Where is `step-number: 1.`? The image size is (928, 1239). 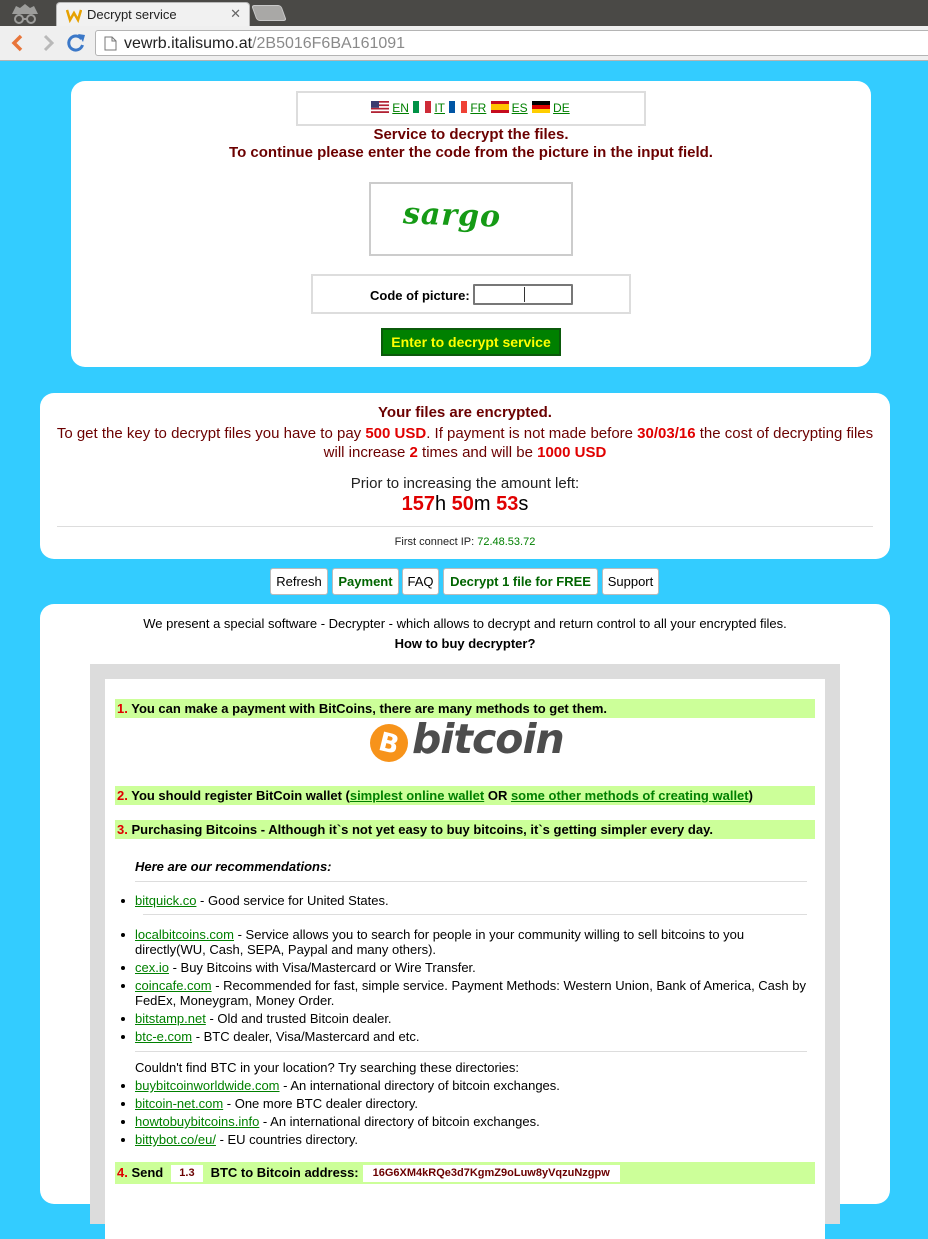 step-number: 1. is located at coordinates (122, 708).